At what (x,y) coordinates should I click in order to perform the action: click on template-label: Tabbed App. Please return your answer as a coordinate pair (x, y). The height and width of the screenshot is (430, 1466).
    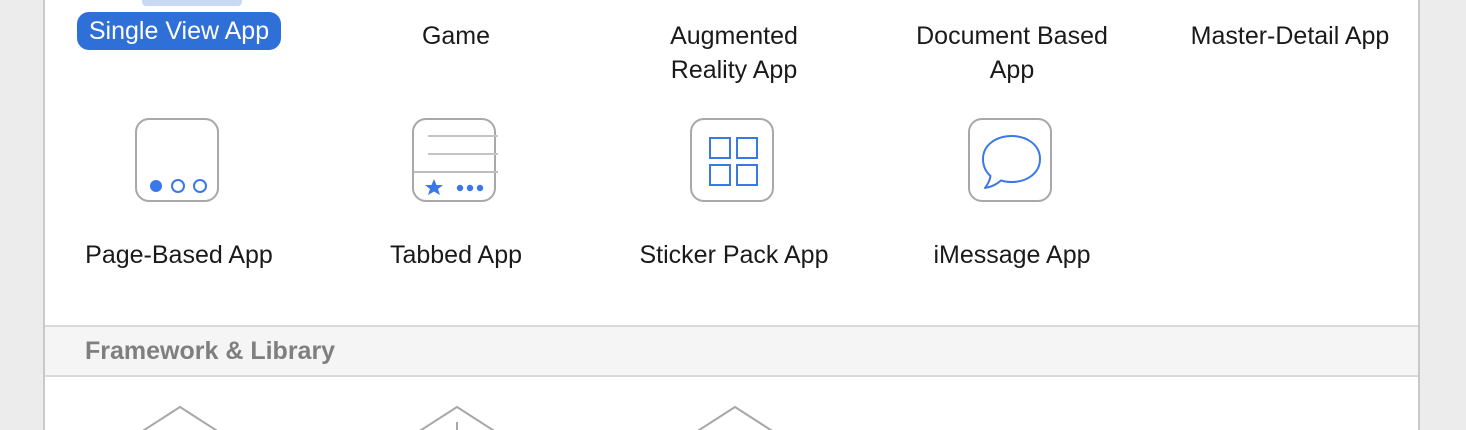
    Looking at the image, I should click on (456, 255).